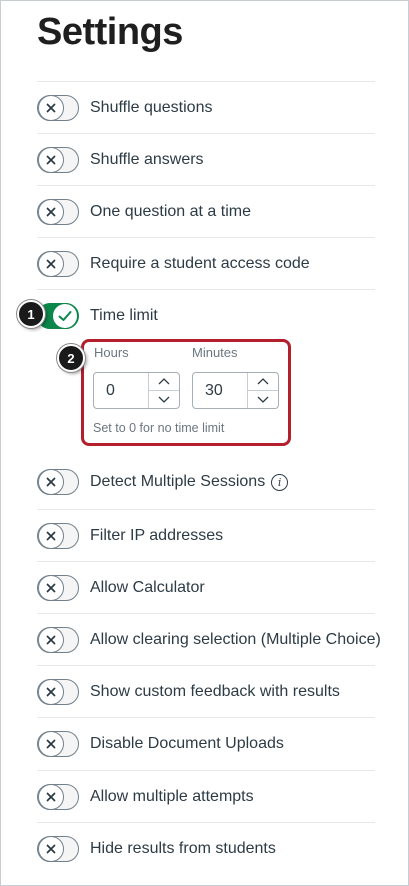  I want to click on setting-row-access-code: Require a student access code, so click(206, 263).